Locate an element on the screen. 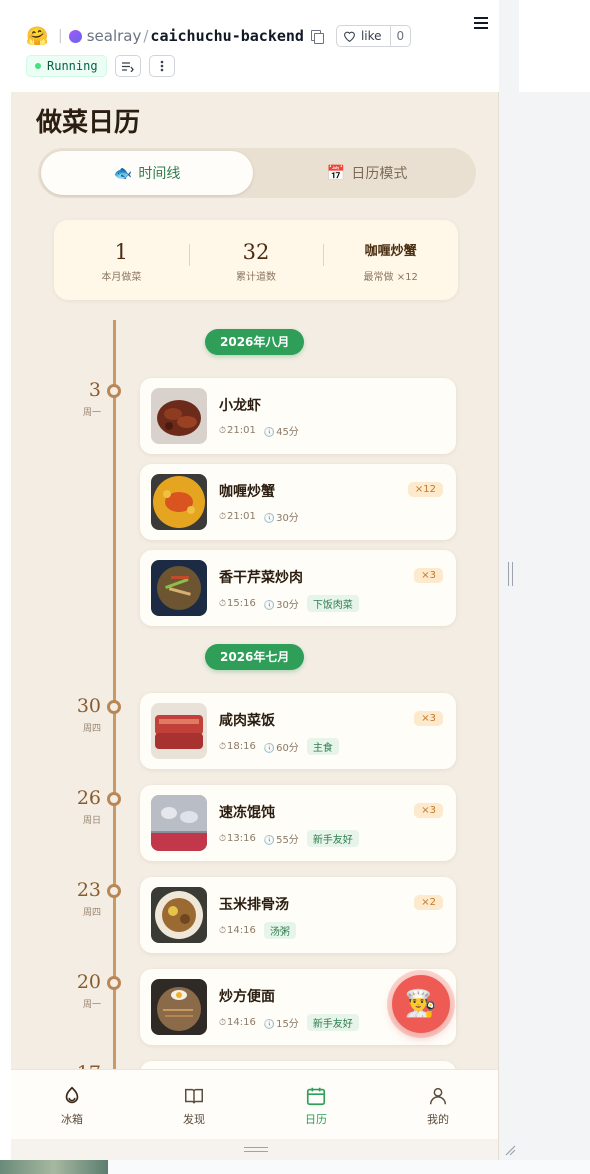 This screenshot has height=1174, width=590. day-number: 20 is located at coordinates (88, 982).